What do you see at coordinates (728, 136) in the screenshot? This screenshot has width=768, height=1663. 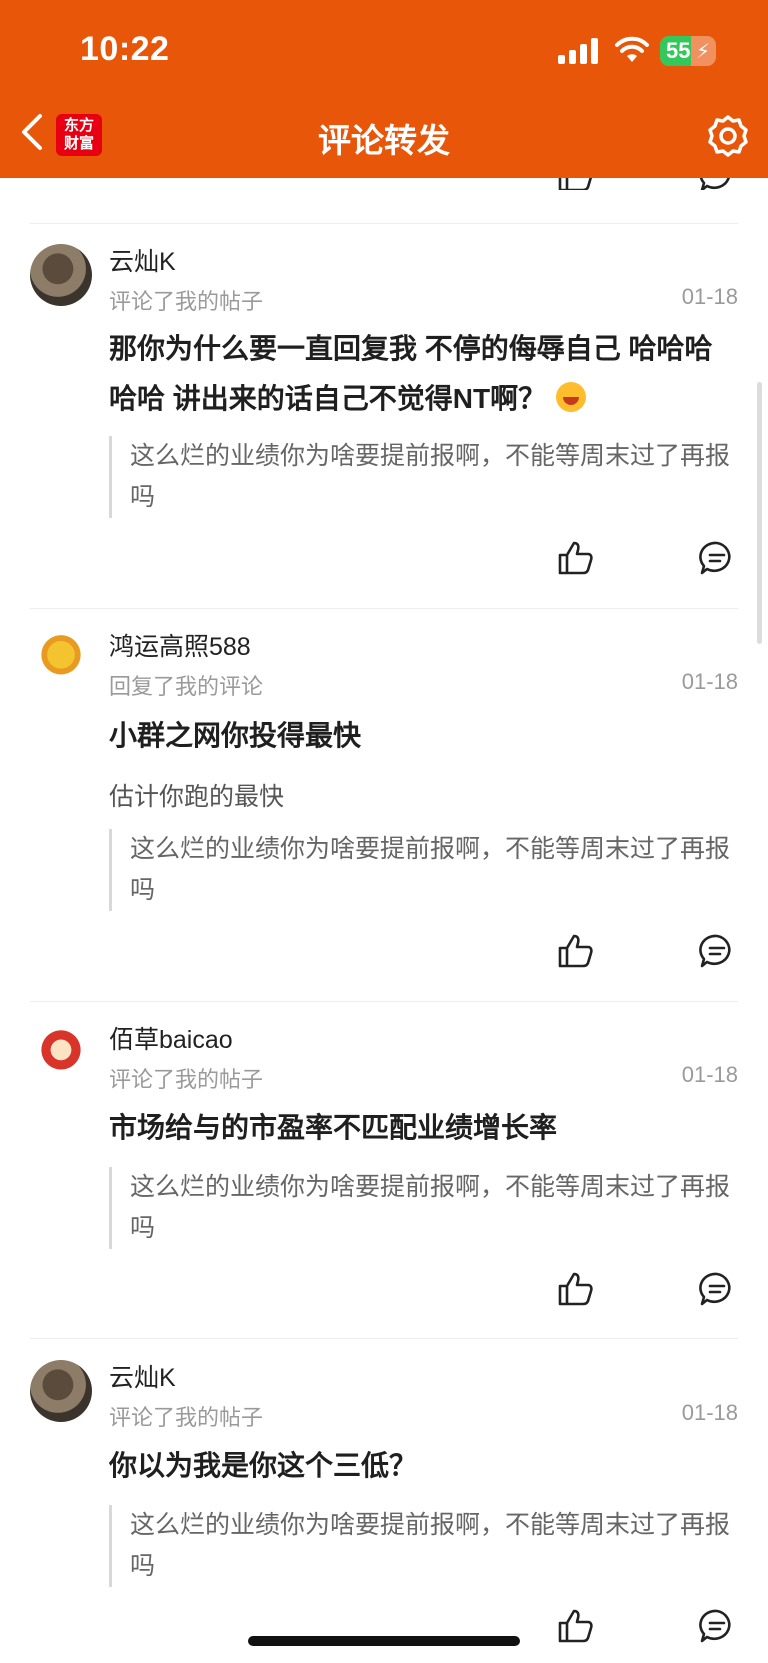 I see `settings-gear-icon` at bounding box center [728, 136].